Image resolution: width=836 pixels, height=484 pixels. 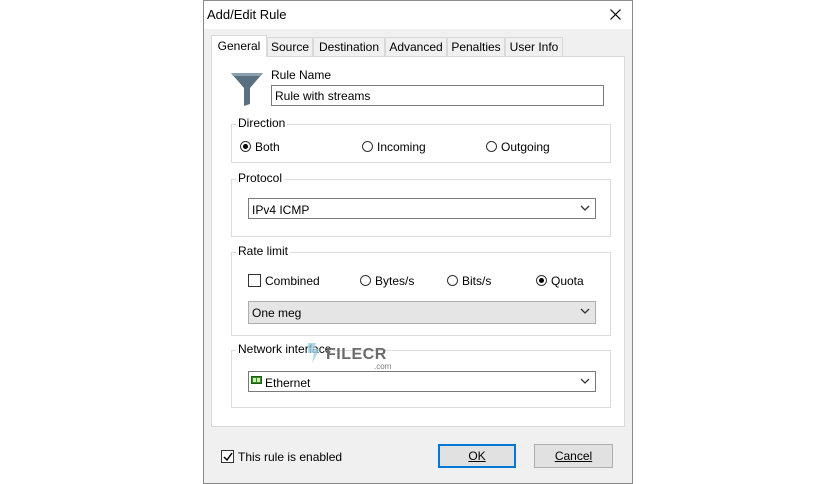 I want to click on close-button, so click(x=616, y=15).